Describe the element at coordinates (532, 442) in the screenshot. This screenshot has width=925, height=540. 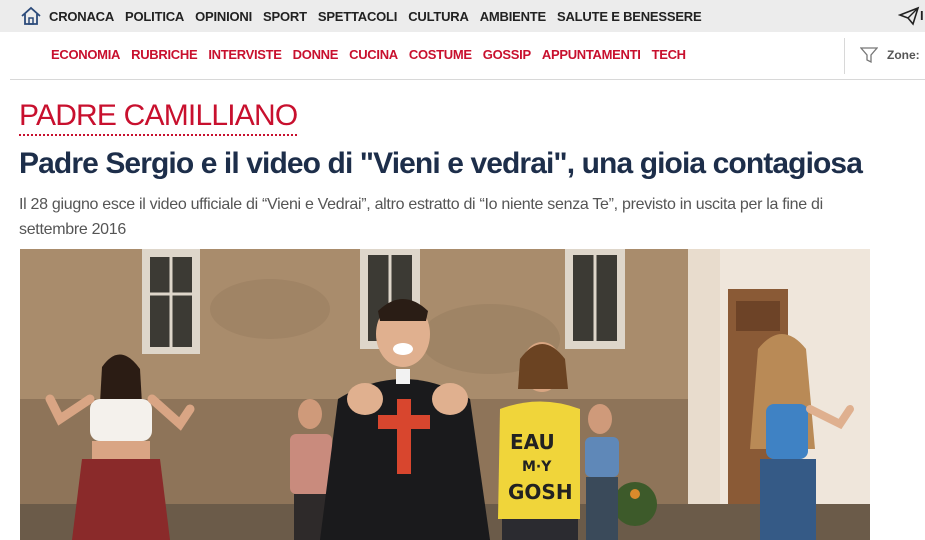
I see `shirt-text-1: EAU` at that location.